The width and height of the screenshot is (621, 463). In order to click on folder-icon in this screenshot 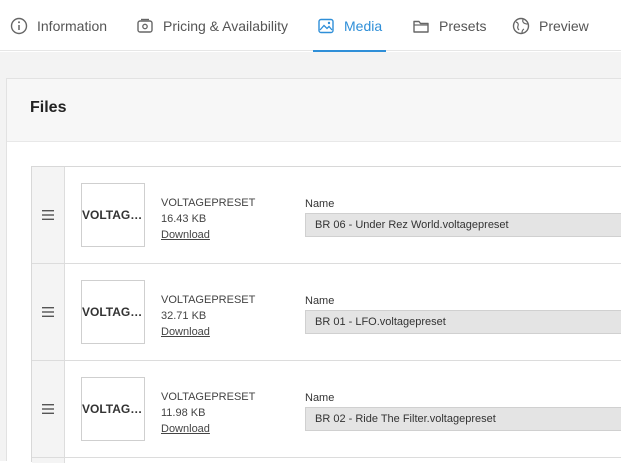, I will do `click(421, 26)`.